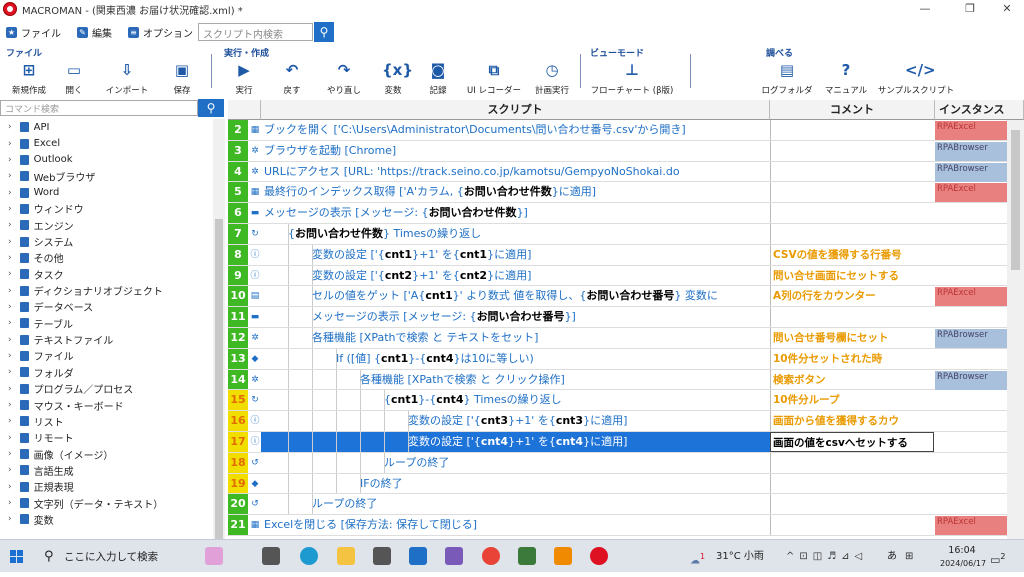 The width and height of the screenshot is (1024, 577). I want to click on command-tree-scrollbar, so click(219, 329).